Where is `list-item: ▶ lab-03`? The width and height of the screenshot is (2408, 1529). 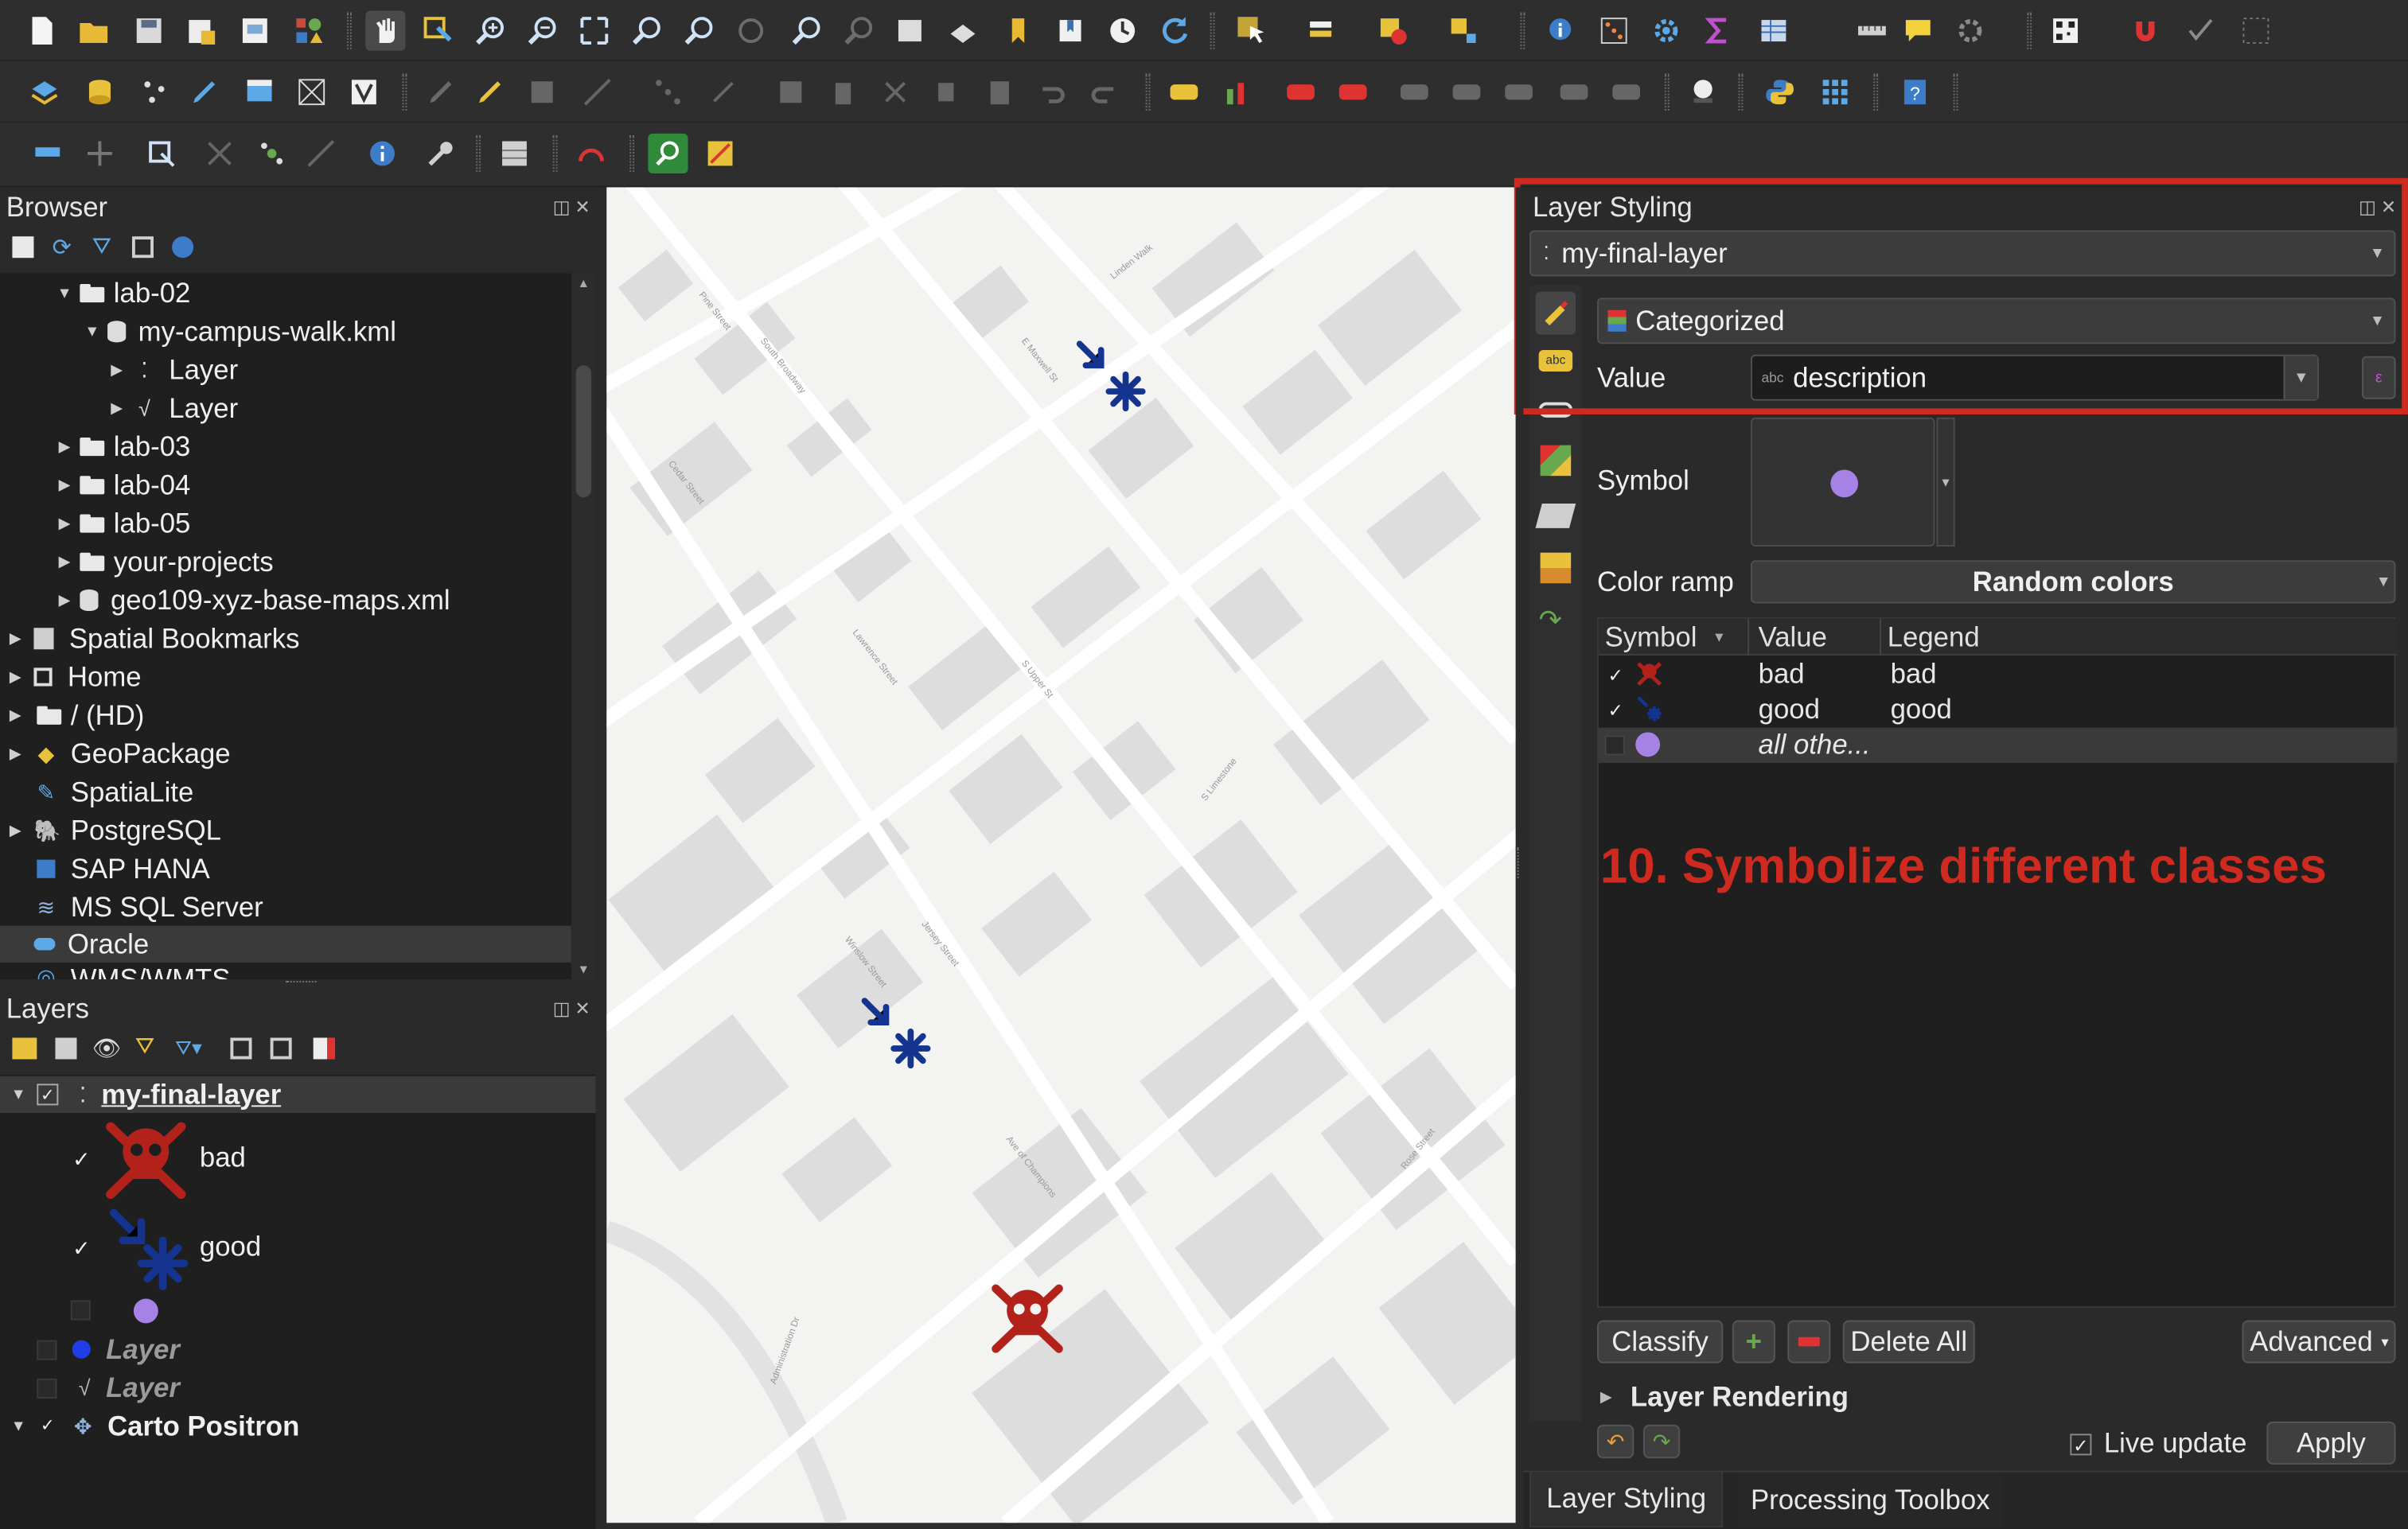
list-item: ▶ lab-03 is located at coordinates (123, 446).